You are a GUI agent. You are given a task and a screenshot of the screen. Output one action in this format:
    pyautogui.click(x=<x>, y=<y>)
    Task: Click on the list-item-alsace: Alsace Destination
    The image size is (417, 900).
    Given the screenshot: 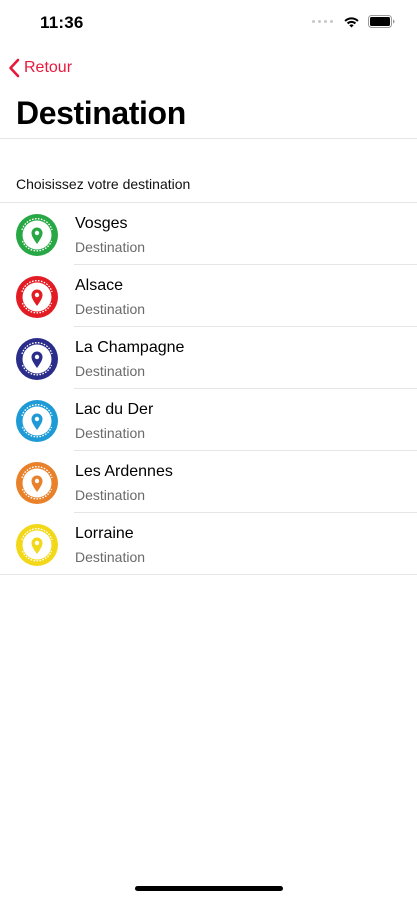 What is the action you would take?
    pyautogui.click(x=208, y=296)
    